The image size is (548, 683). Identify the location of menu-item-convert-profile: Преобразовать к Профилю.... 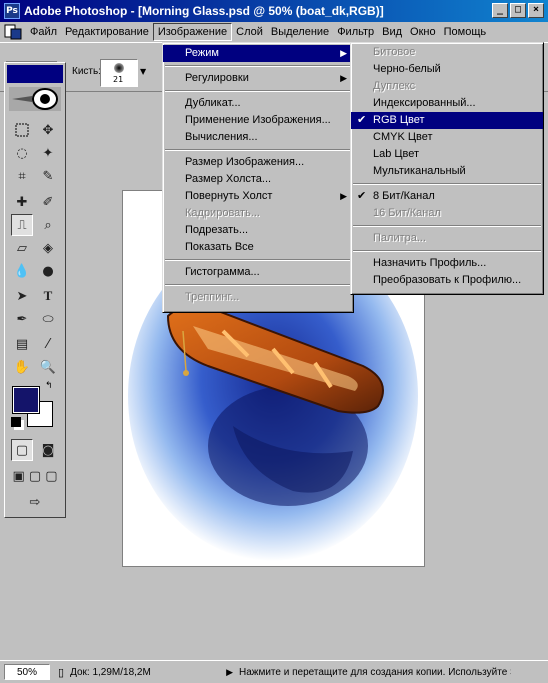
(447, 280).